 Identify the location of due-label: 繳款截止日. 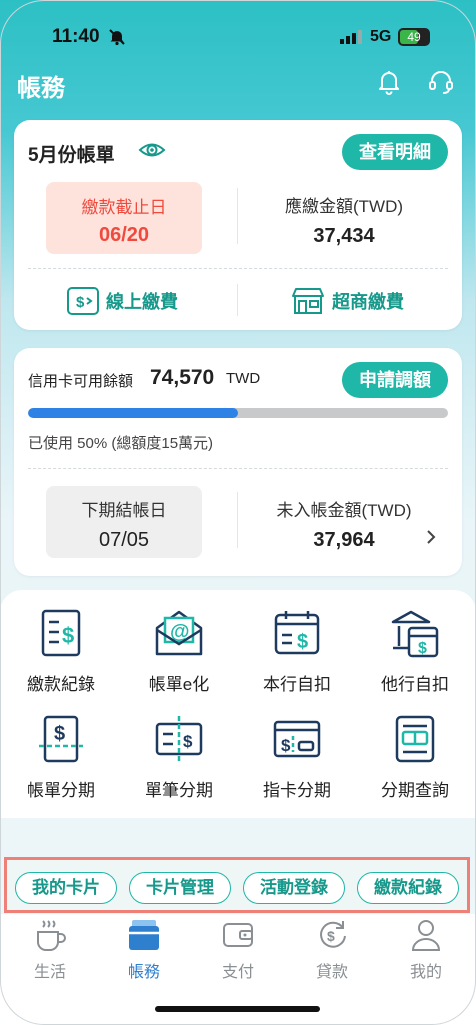
(124, 207).